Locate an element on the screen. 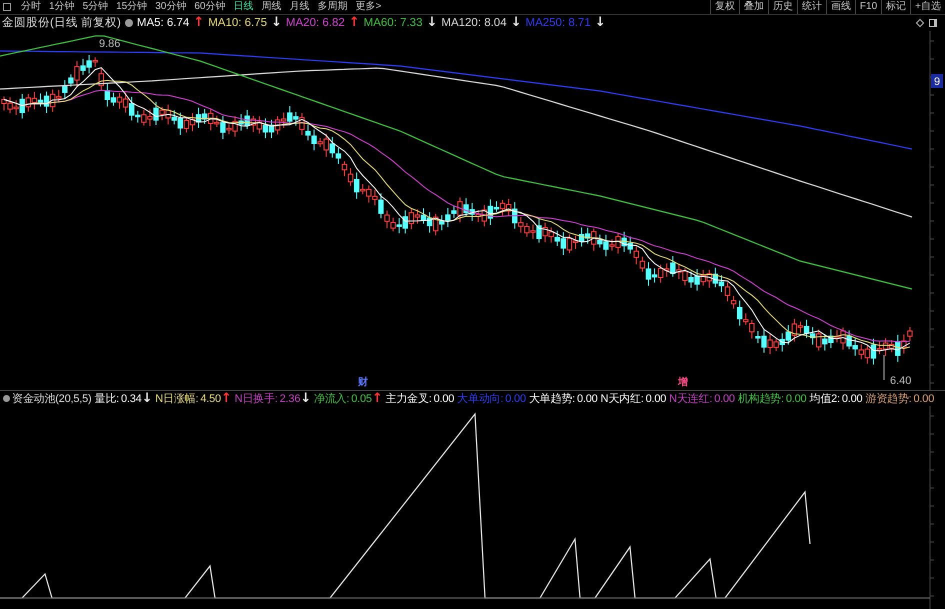  period-tab: 多周期 is located at coordinates (333, 7).